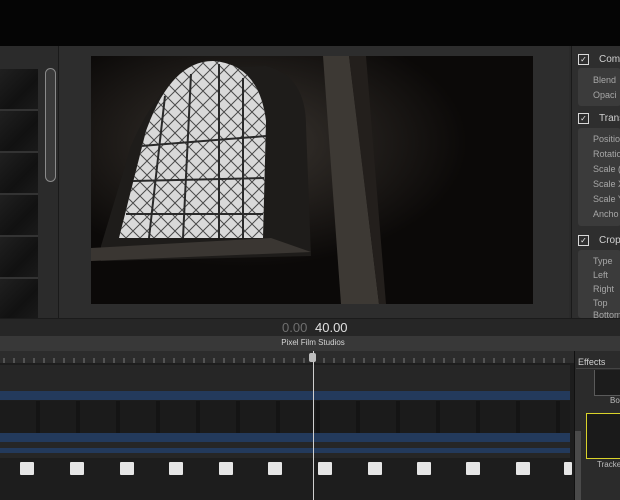 This screenshot has width=620, height=500. Describe the element at coordinates (310, 23) in the screenshot. I see `top-bar` at that location.